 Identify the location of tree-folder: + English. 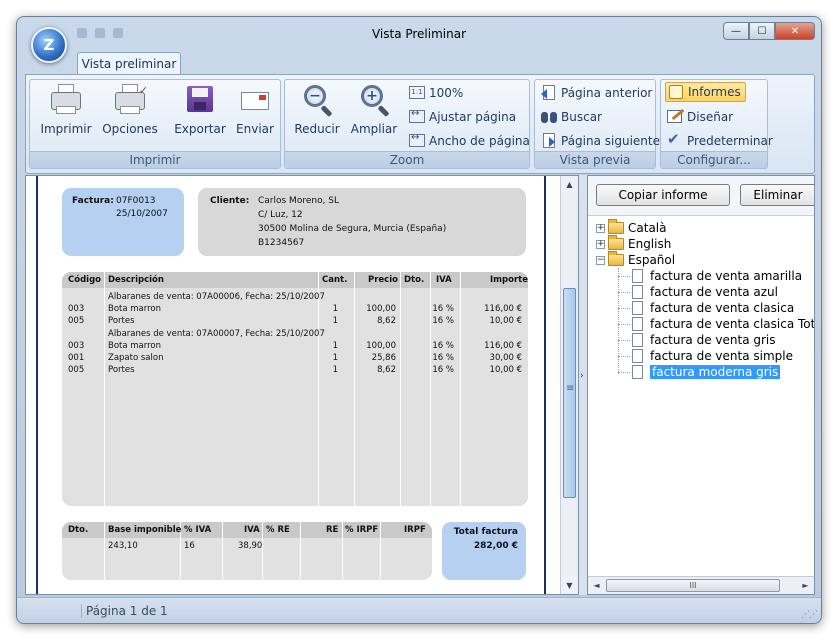
(634, 243).